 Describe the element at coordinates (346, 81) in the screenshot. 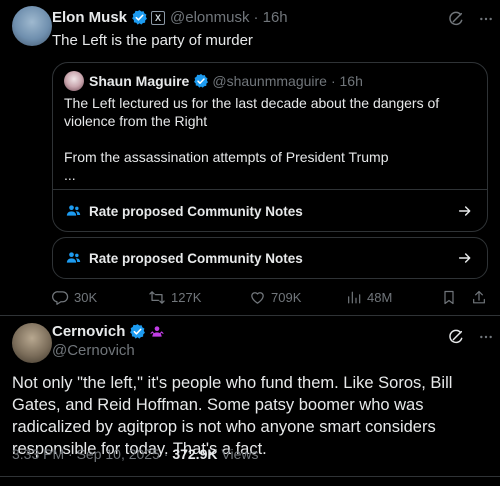

I see `quoted-post-time: · 16h` at that location.